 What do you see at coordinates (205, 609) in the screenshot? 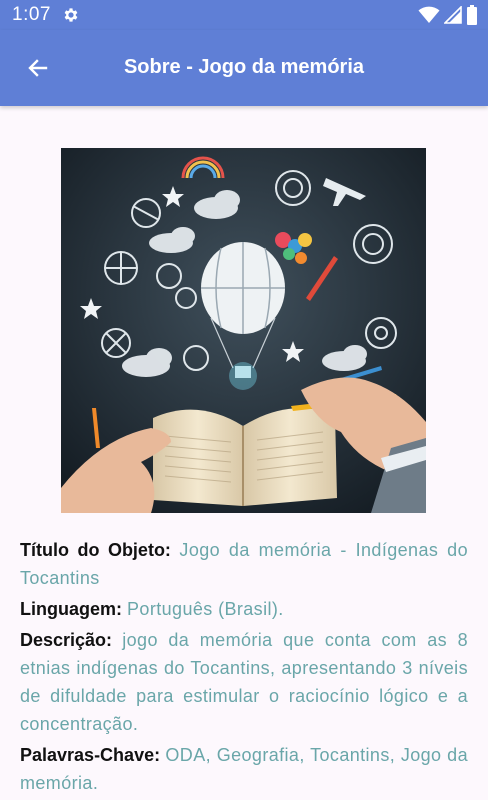
I see `language-value: Português (Brasil).` at bounding box center [205, 609].